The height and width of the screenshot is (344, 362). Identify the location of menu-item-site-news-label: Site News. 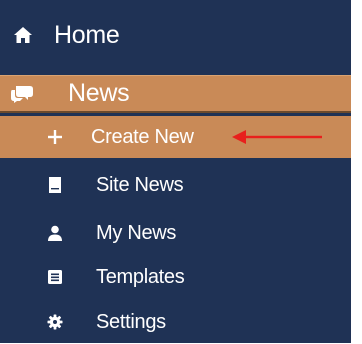
(140, 184).